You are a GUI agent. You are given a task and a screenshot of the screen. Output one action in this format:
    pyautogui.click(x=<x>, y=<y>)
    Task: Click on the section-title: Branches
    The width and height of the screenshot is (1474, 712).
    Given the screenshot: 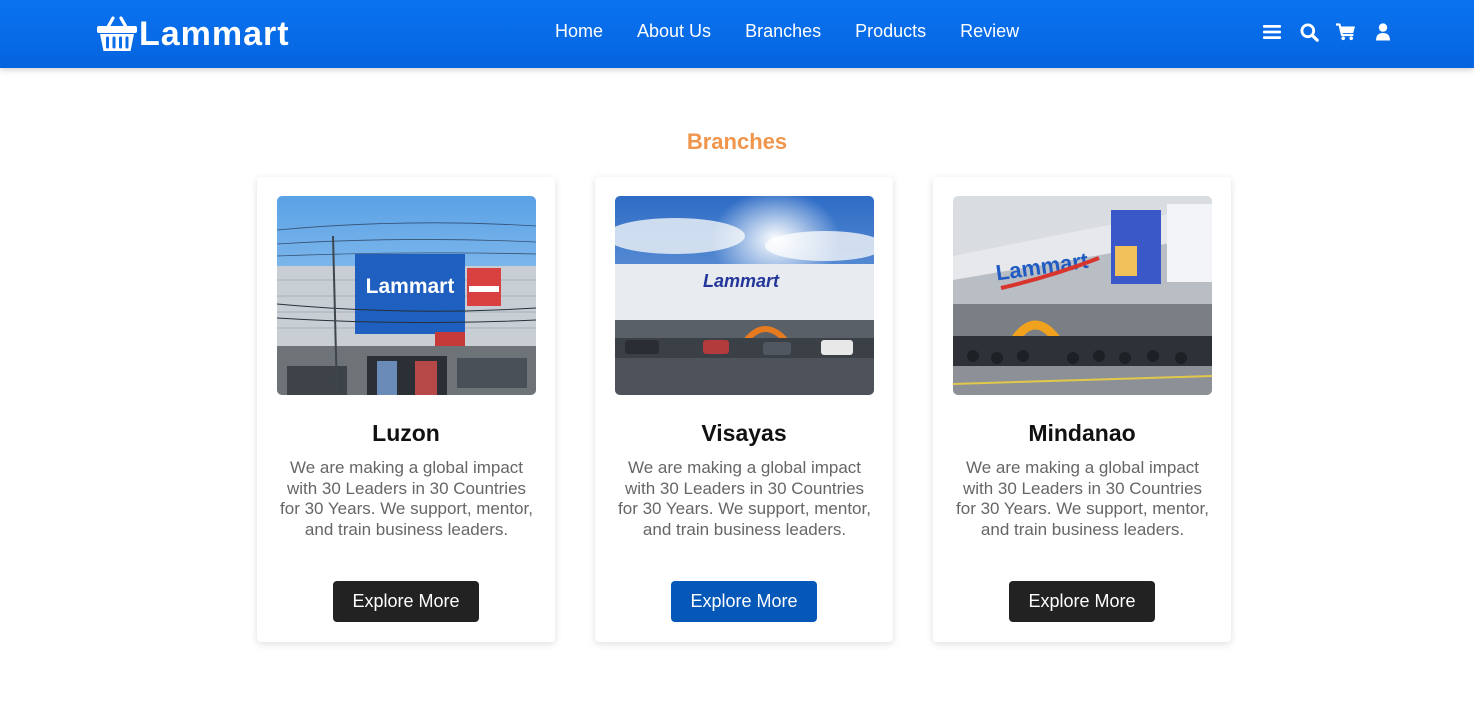 What is the action you would take?
    pyautogui.click(x=737, y=141)
    